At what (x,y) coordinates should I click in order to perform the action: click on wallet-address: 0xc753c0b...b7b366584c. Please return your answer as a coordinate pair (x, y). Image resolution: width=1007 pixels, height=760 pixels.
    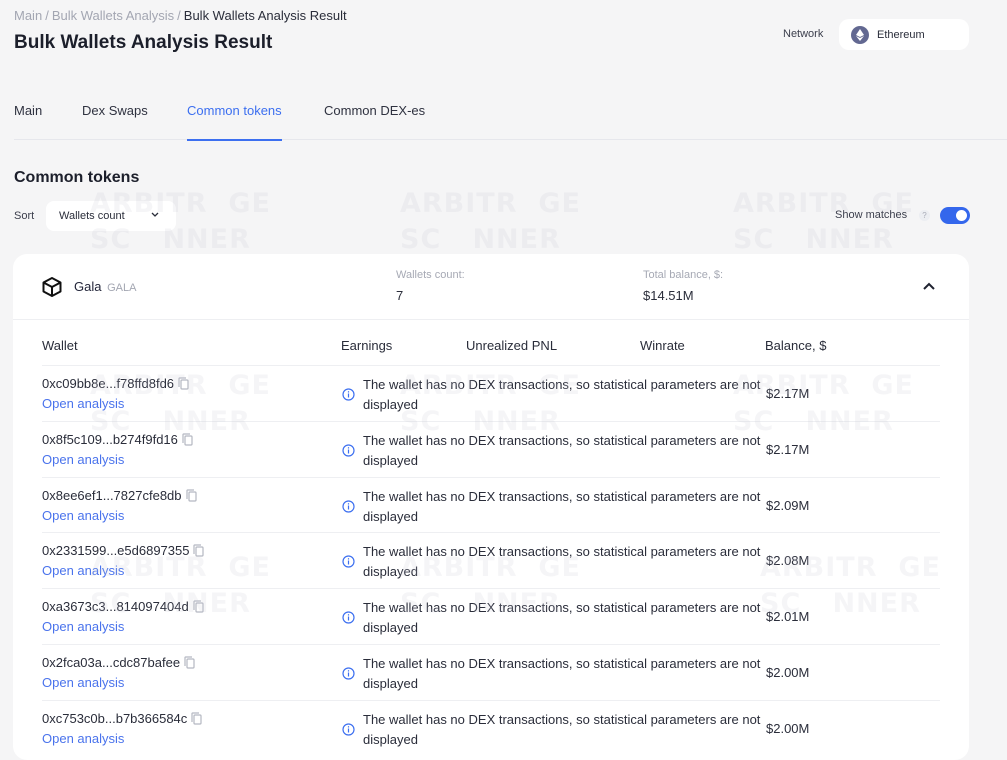
    Looking at the image, I should click on (122, 719).